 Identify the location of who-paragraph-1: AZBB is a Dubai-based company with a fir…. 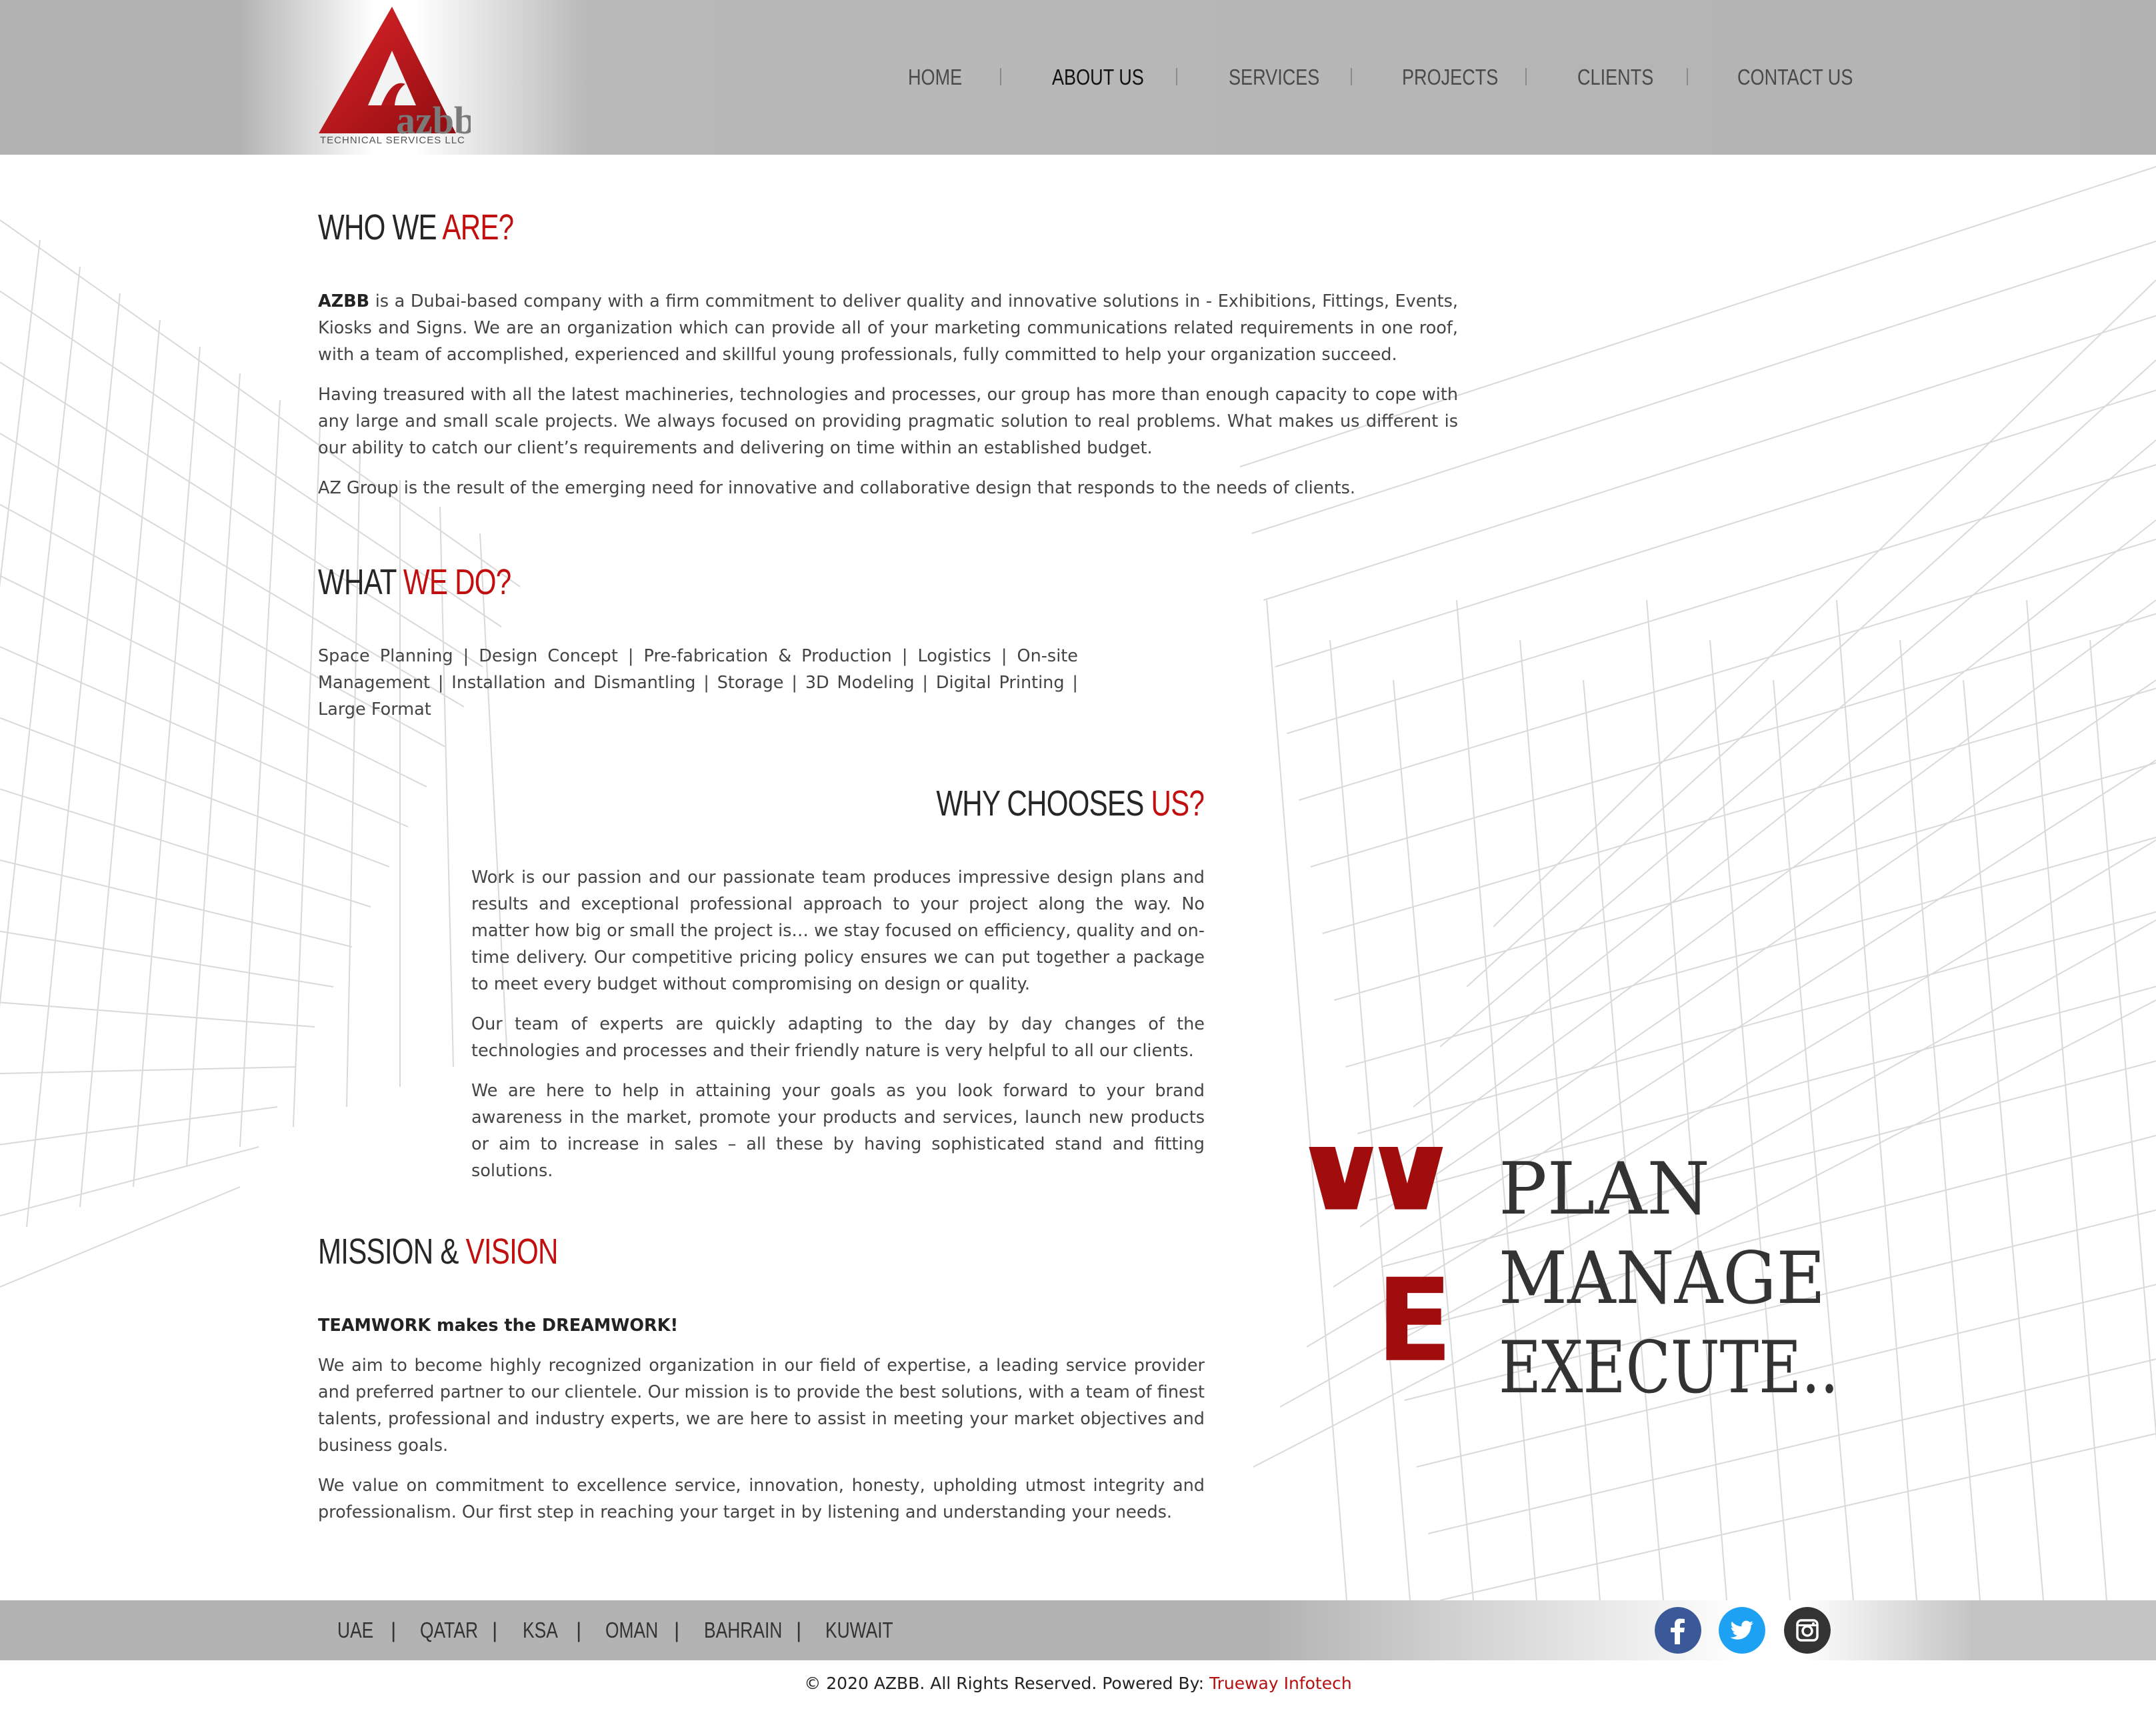
(888, 328).